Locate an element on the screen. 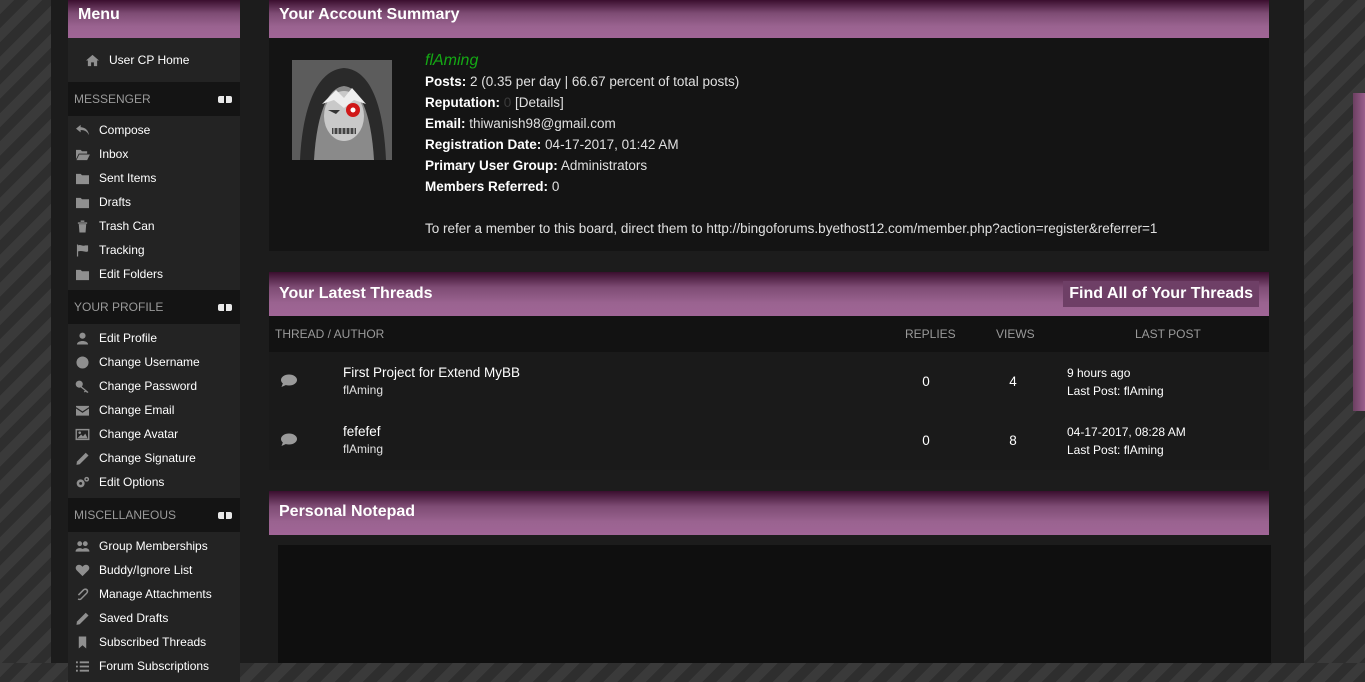 This screenshot has height=682, width=1365. nav-buddy-ignore-list: Buddy/Ignore List is located at coordinates (154, 570).